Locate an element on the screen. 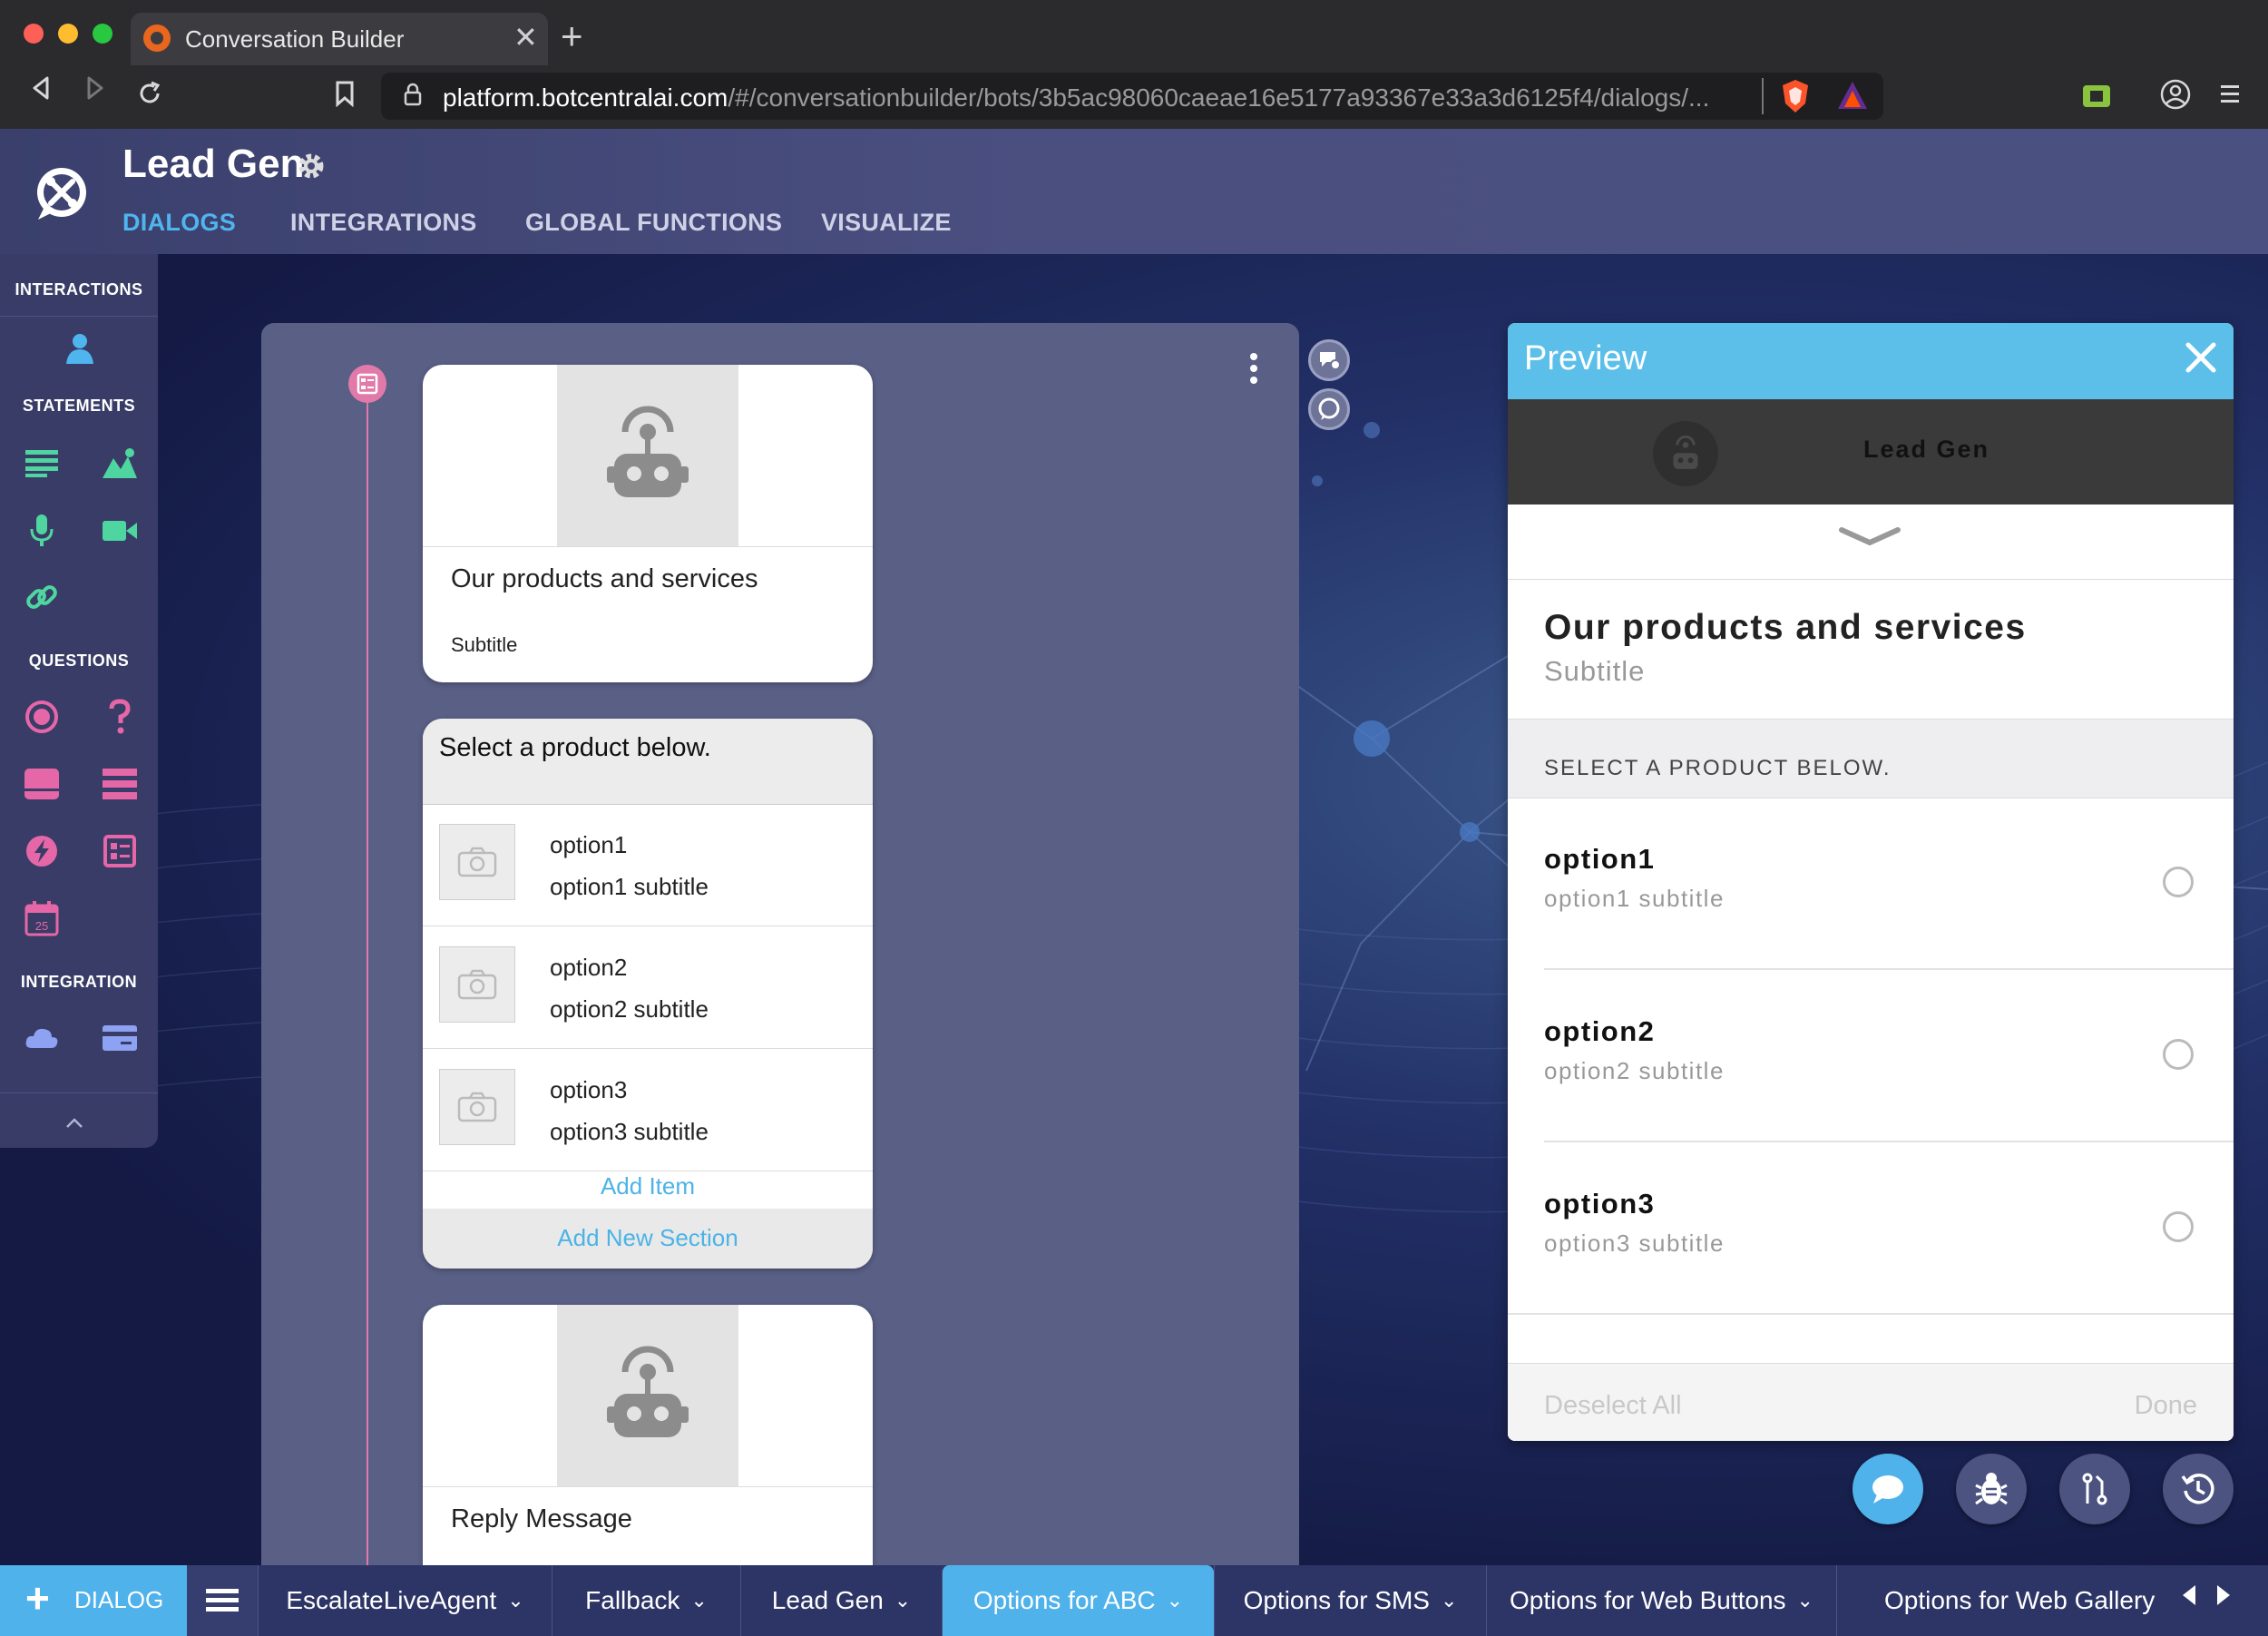  multiple-choice-question-icon is located at coordinates (42, 717).